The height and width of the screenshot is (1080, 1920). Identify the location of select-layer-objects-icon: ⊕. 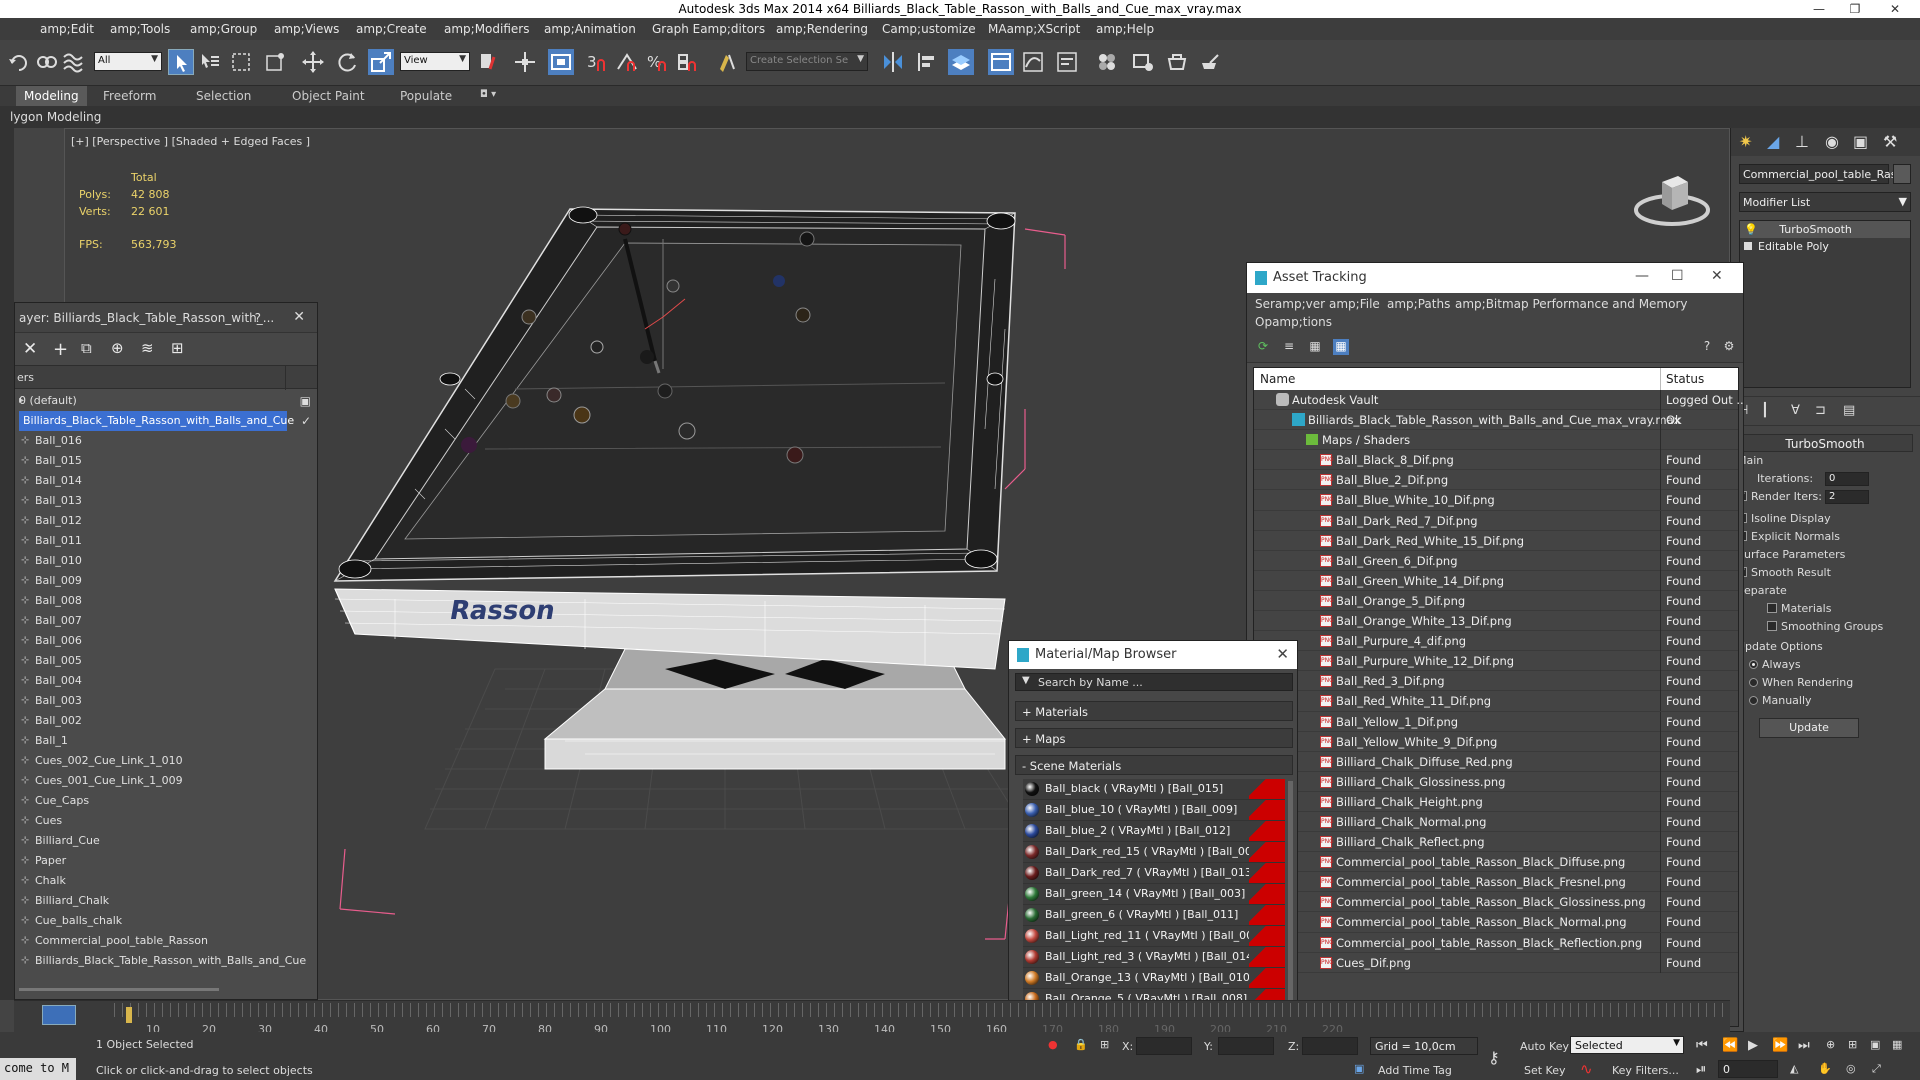
(117, 348).